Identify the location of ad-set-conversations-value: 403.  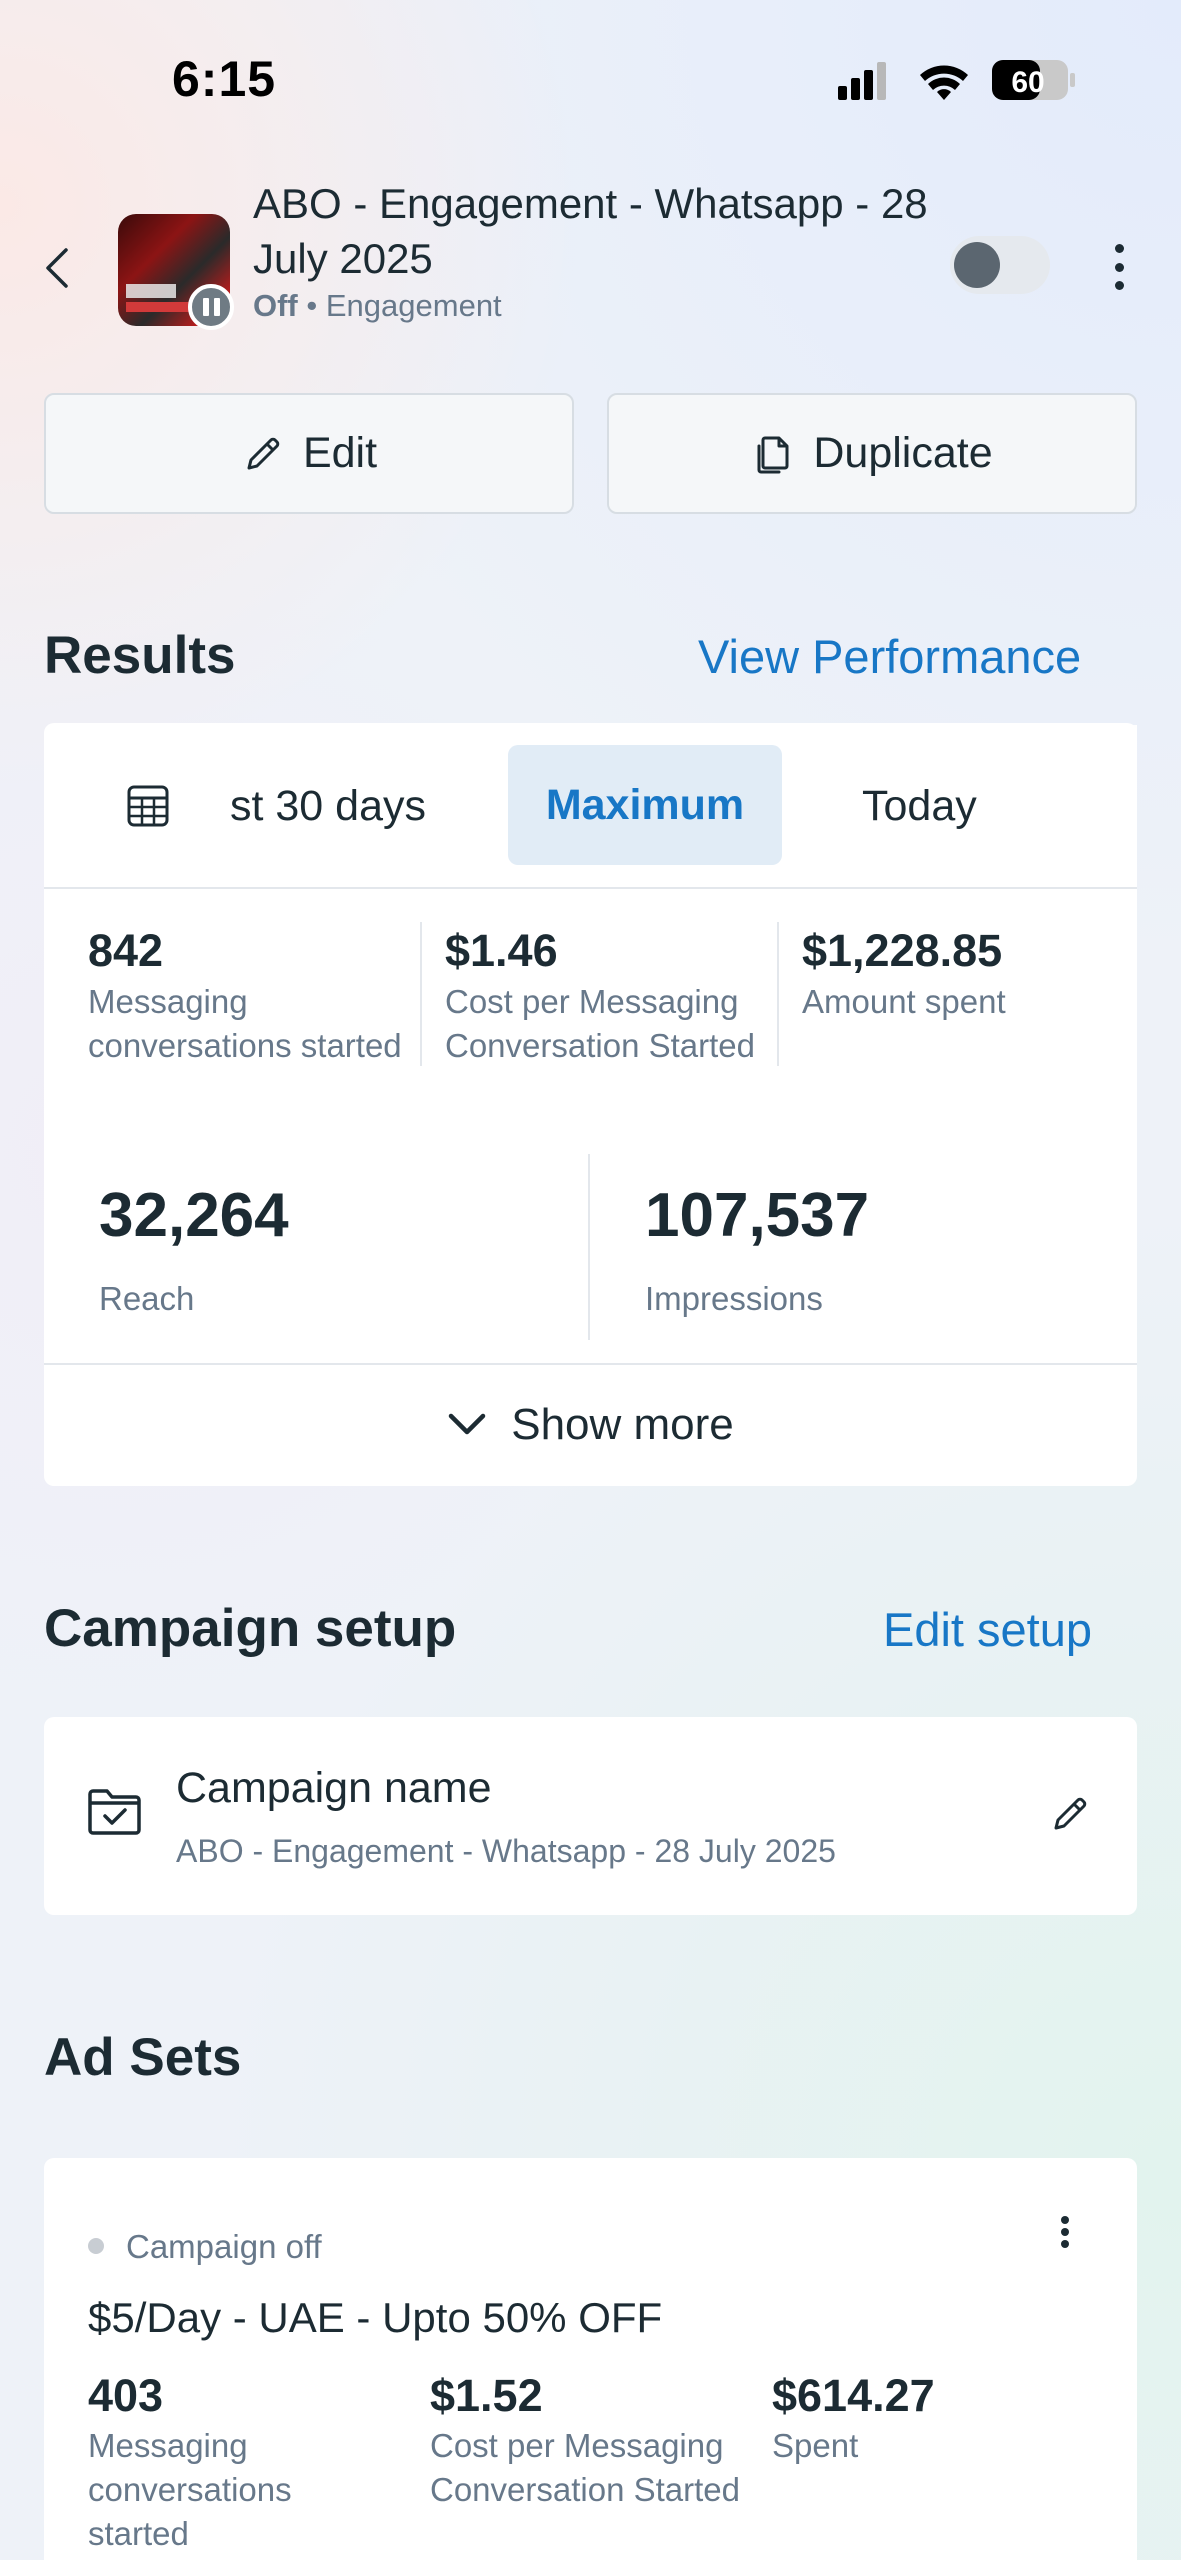
(126, 2395).